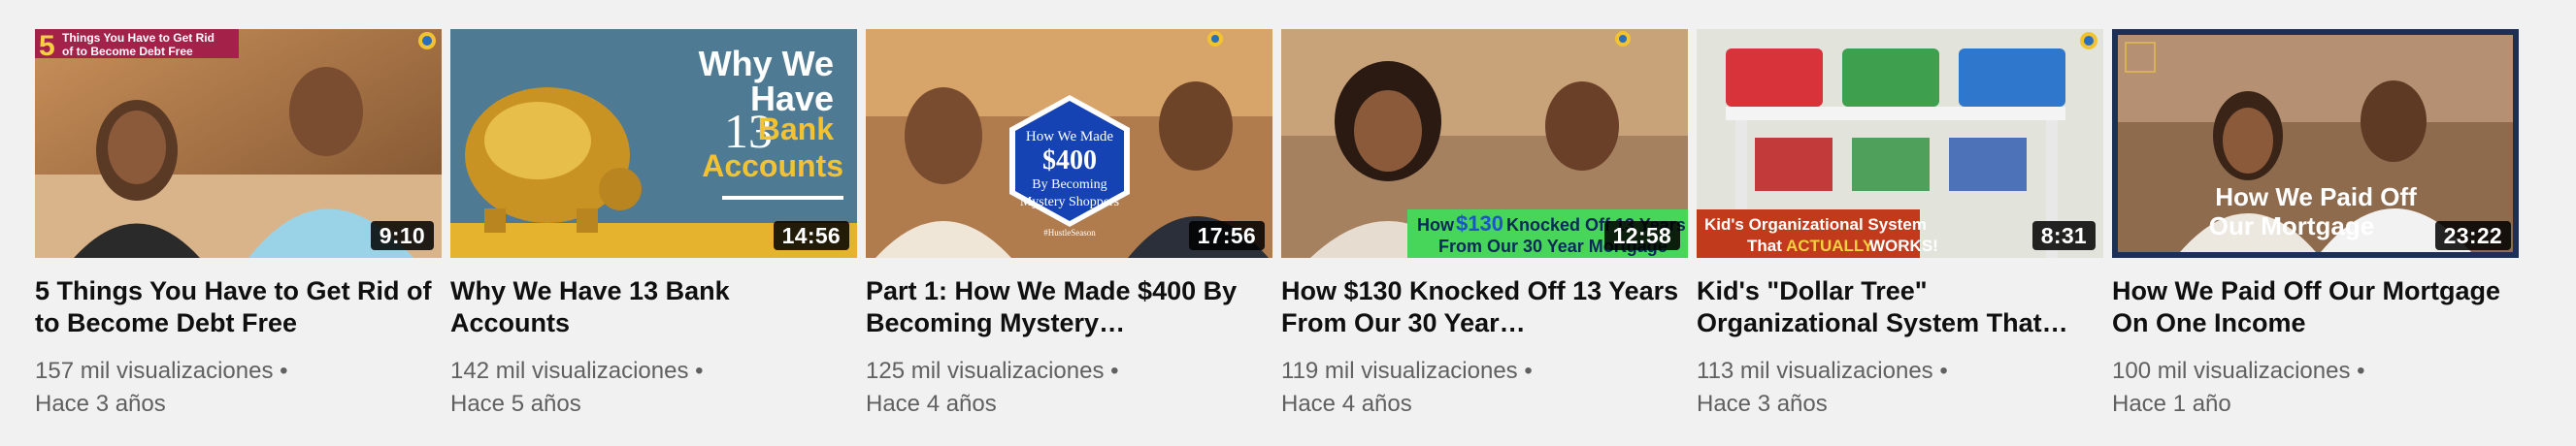 This screenshot has width=2576, height=446. What do you see at coordinates (127, 51) in the screenshot?
I see `thumb-caption: of to Become Debt Free` at bounding box center [127, 51].